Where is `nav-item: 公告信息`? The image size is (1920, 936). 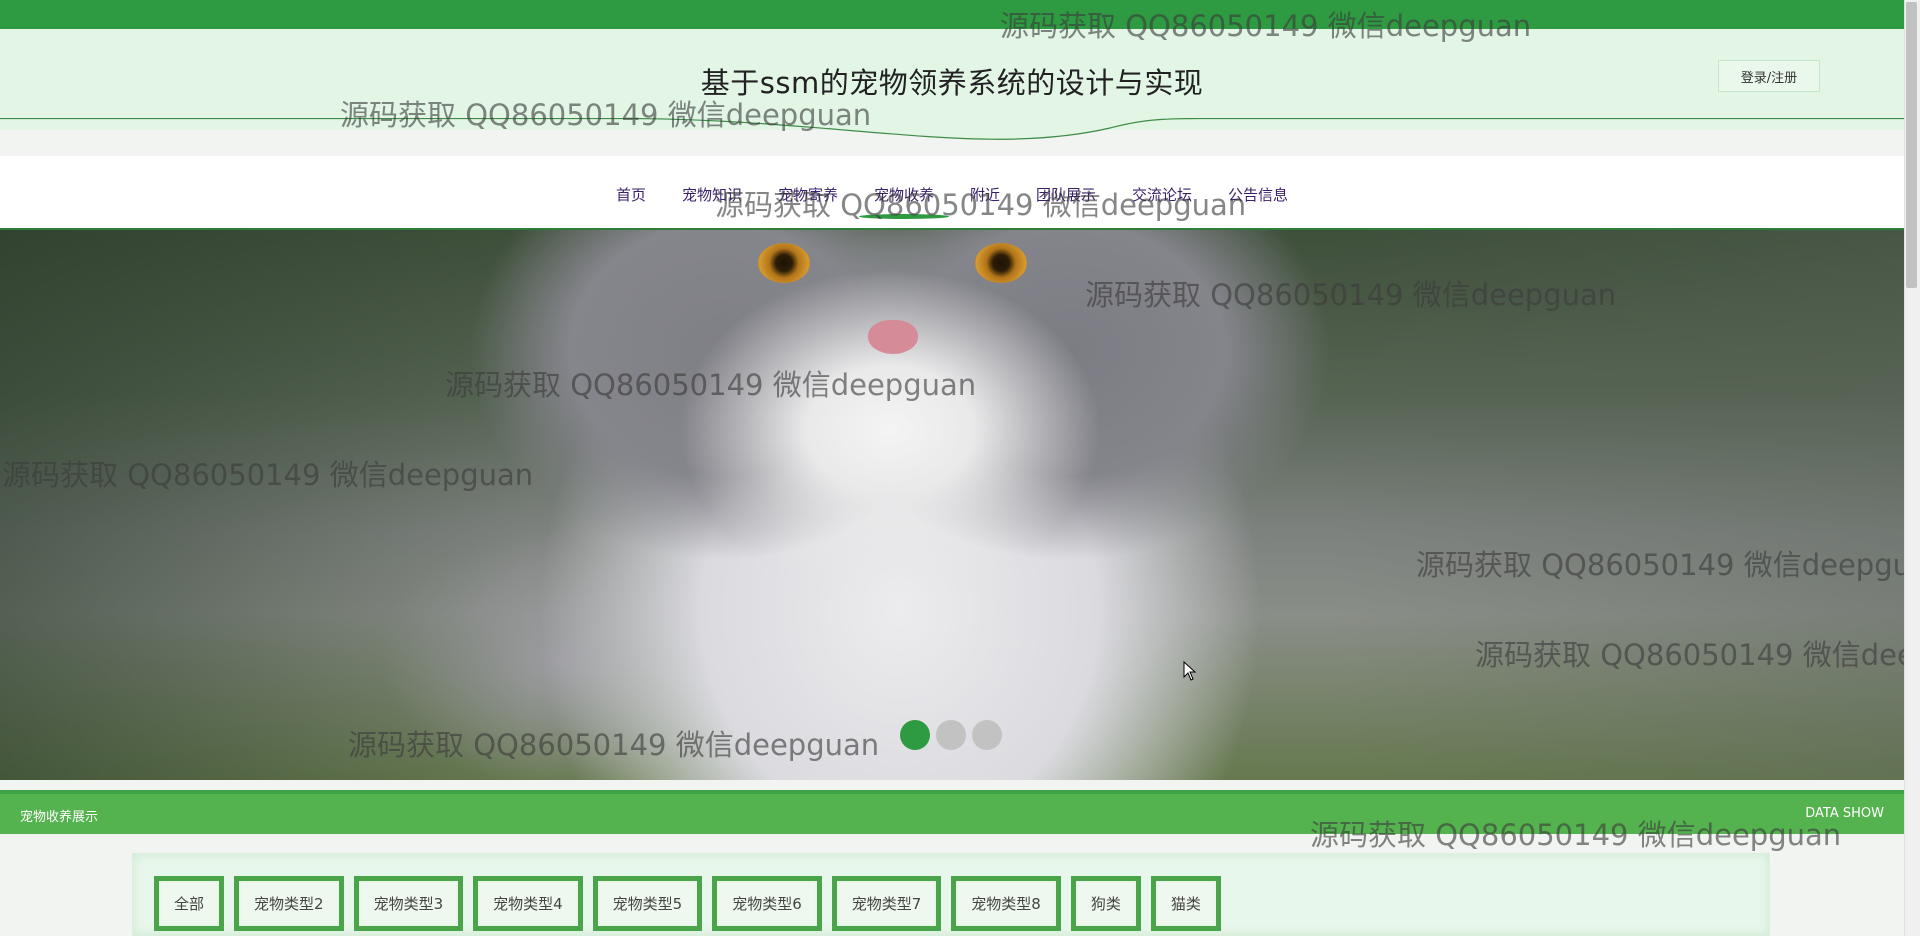
nav-item: 公告信息 is located at coordinates (1258, 194).